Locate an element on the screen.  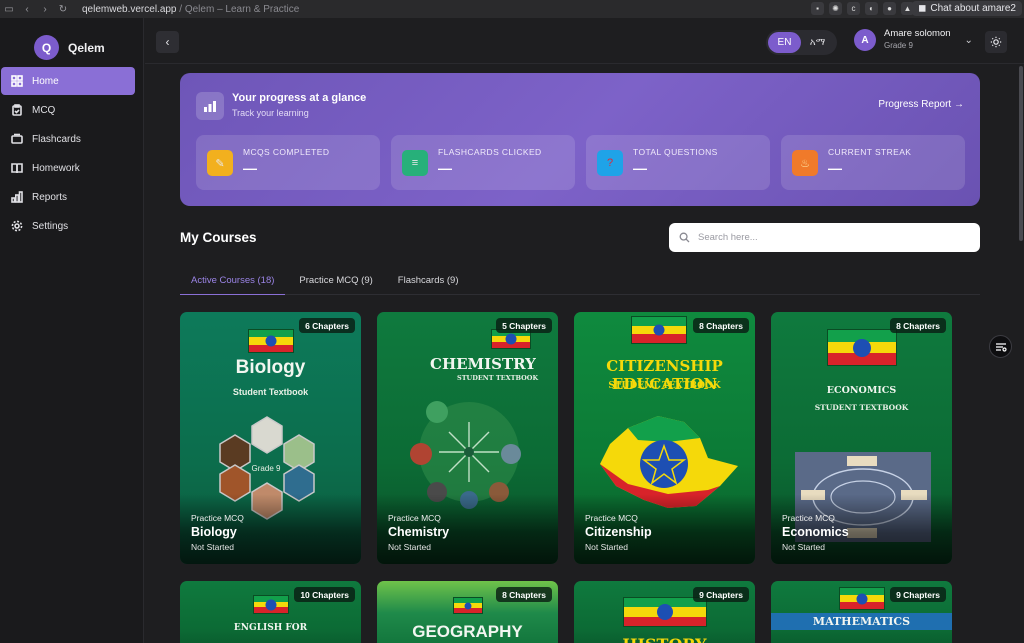
reload-icon: ↻ is located at coordinates (63, 9).